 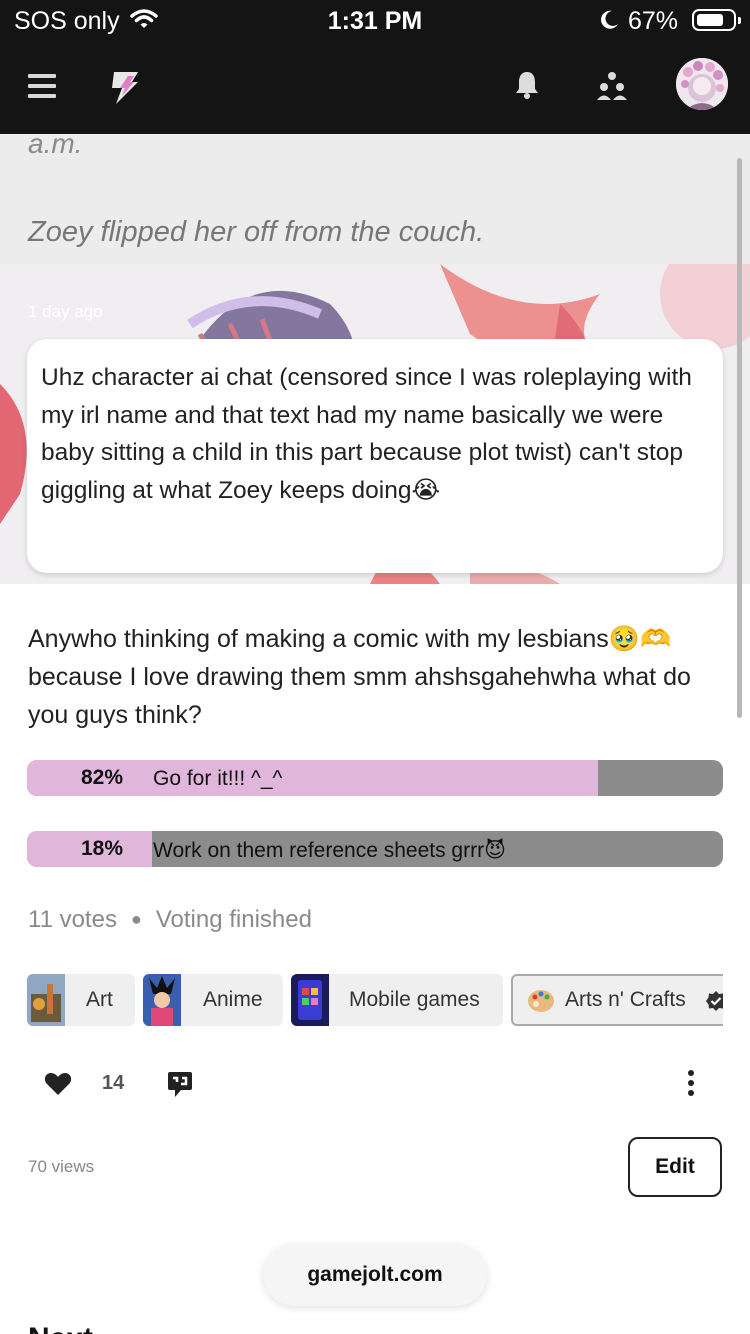 I want to click on post-actions: 14, so click(x=375, y=1084).